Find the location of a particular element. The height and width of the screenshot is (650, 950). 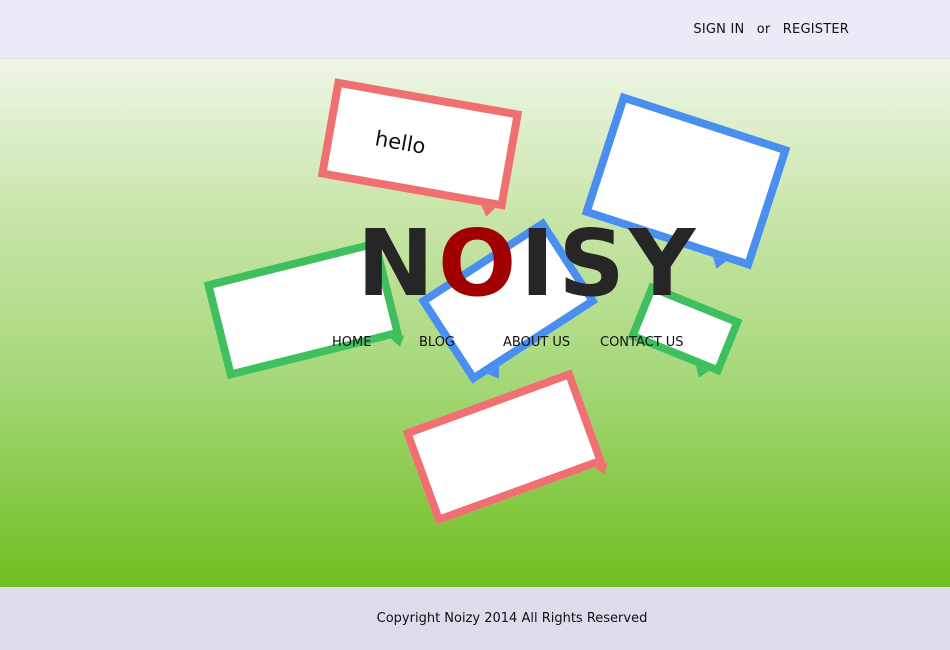

nav-home: HOME is located at coordinates (351, 342).